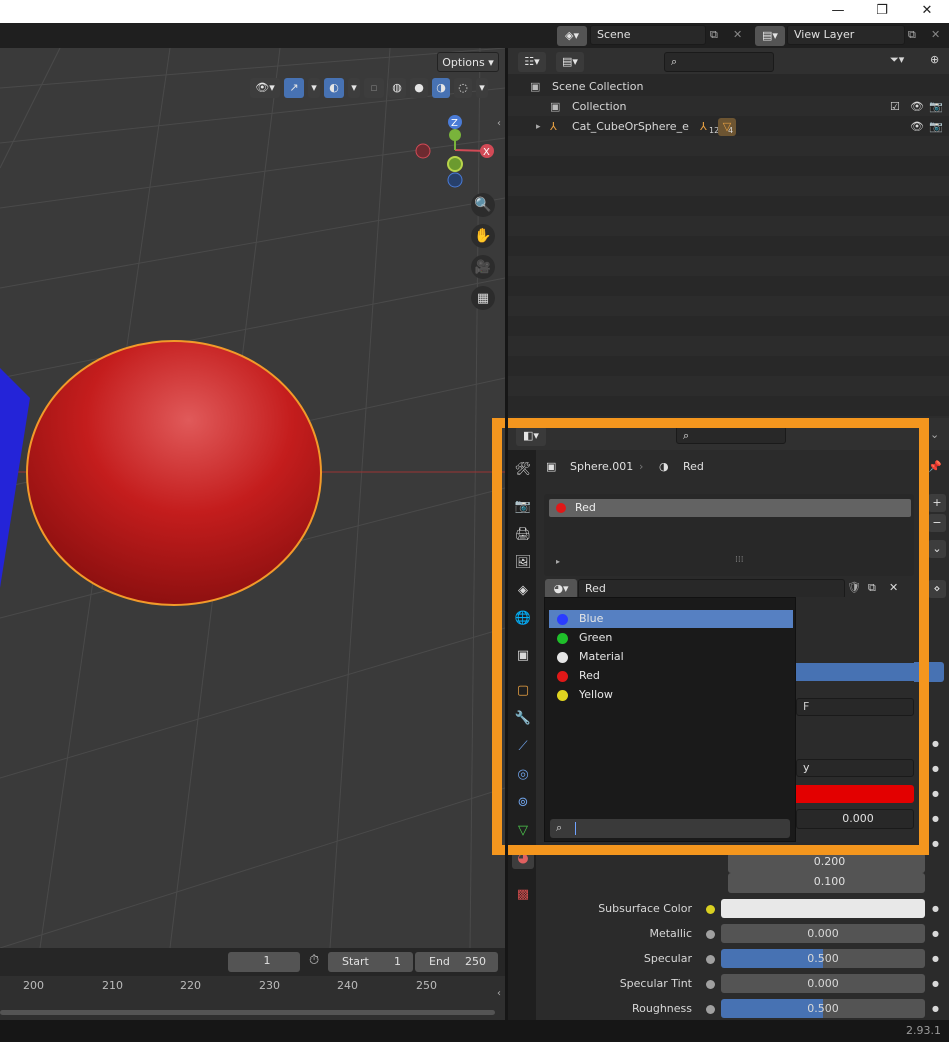 This screenshot has width=949, height=1042. I want to click on new-collection-icon: ⊕, so click(934, 59).